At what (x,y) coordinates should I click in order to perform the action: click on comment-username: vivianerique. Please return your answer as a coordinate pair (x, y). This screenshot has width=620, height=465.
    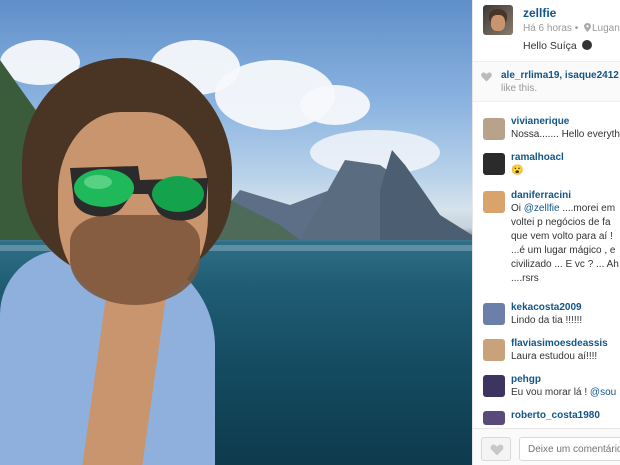
    Looking at the image, I should click on (565, 121).